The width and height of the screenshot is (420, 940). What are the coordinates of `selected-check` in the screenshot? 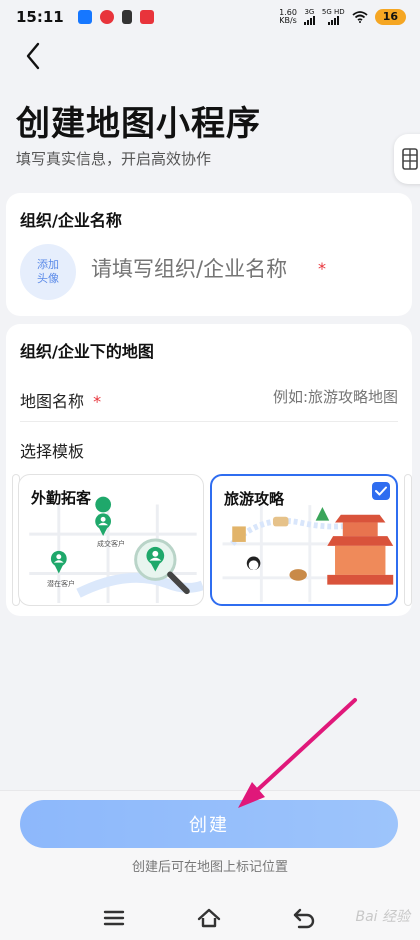 It's located at (381, 491).